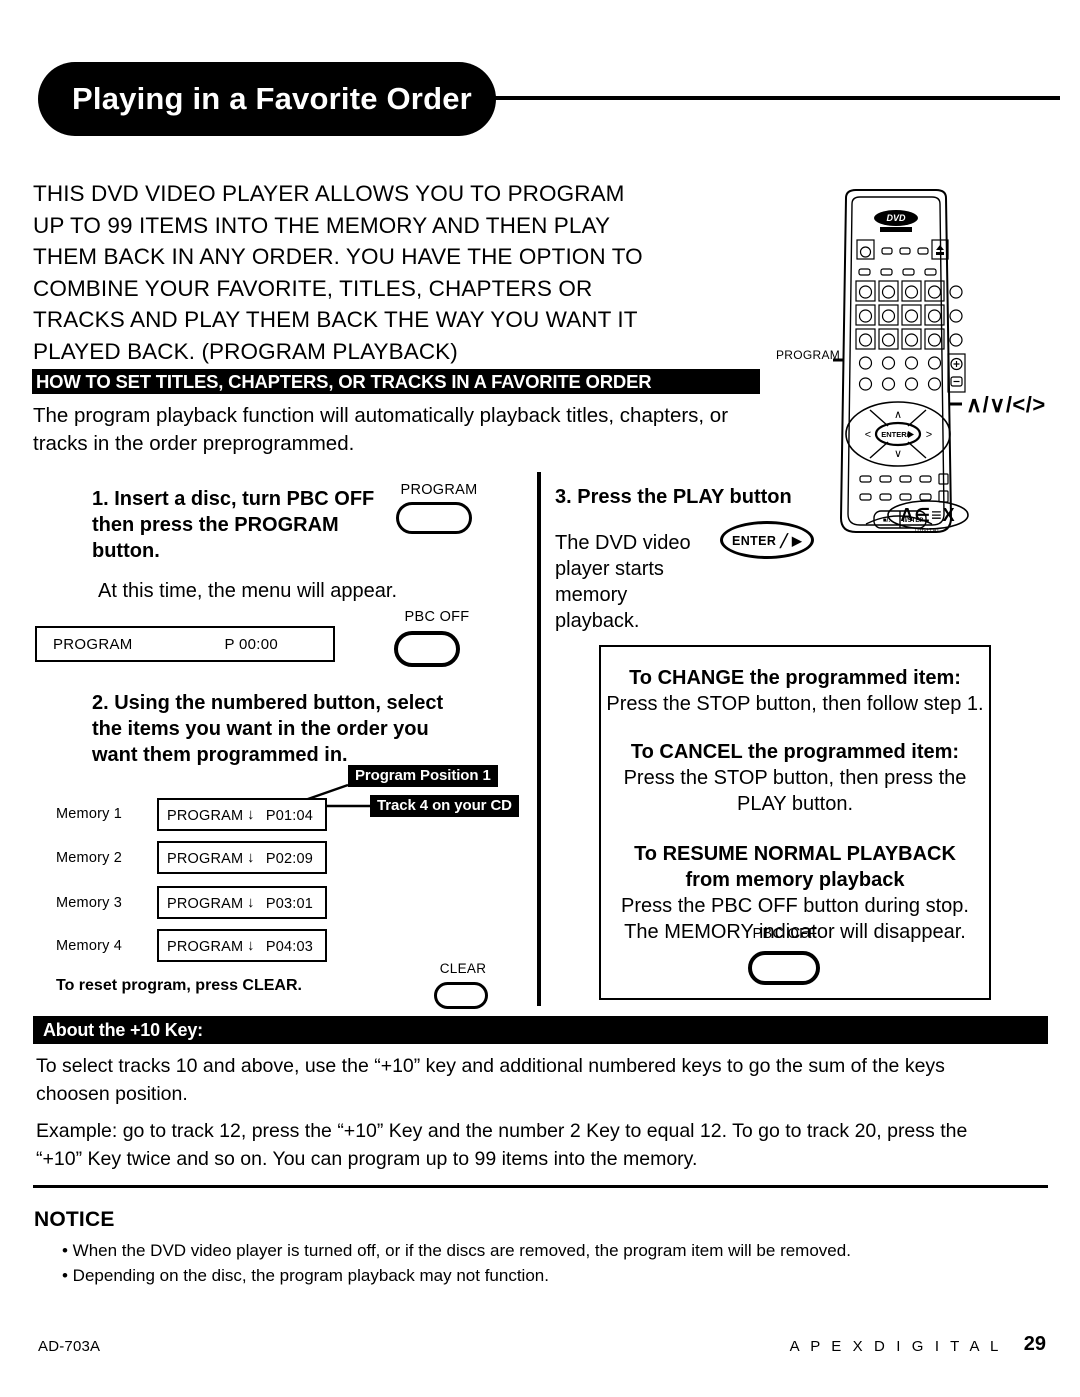 This screenshot has width=1080, height=1397. Describe the element at coordinates (272, 98) in the screenshot. I see `page-title: Playing in a Favorite Order` at that location.